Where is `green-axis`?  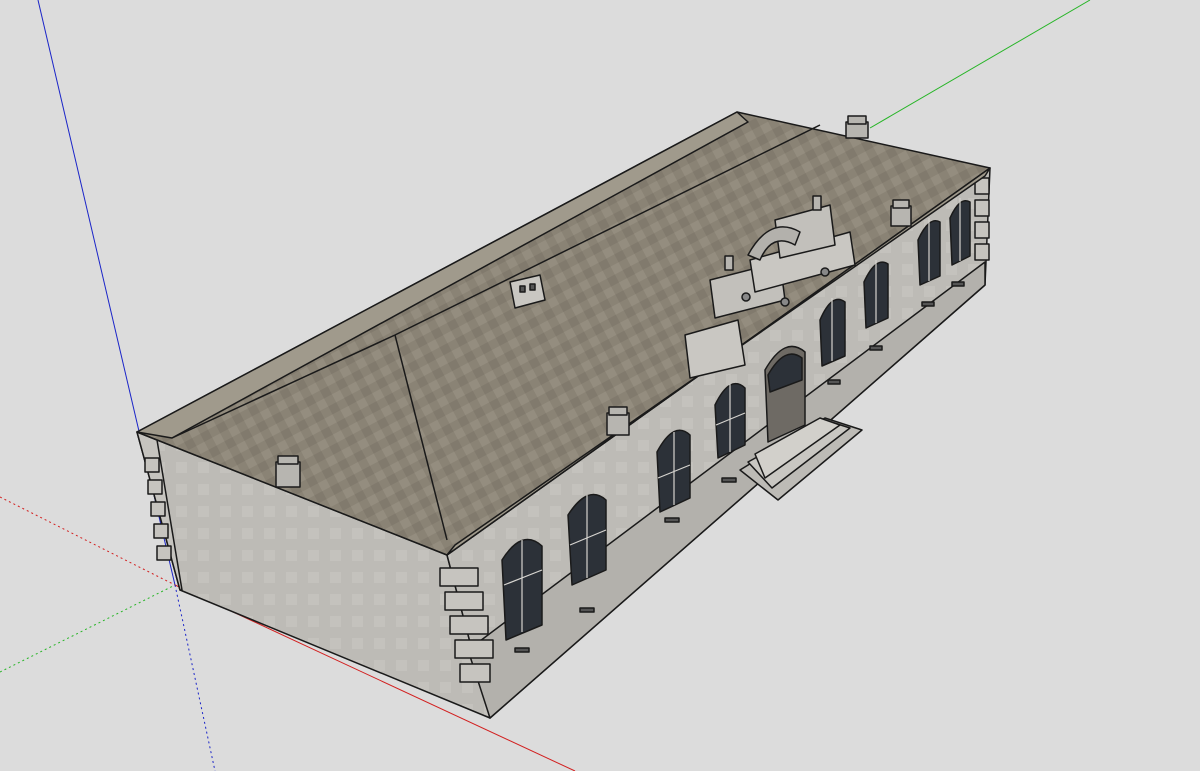
green-axis is located at coordinates (980, 64).